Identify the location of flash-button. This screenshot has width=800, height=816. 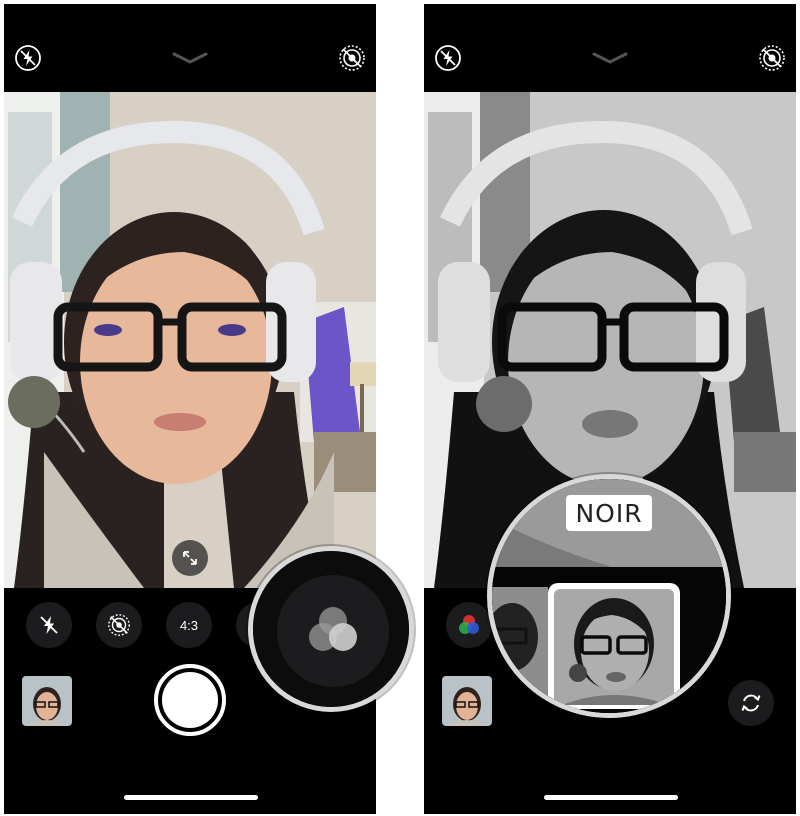
(49, 625).